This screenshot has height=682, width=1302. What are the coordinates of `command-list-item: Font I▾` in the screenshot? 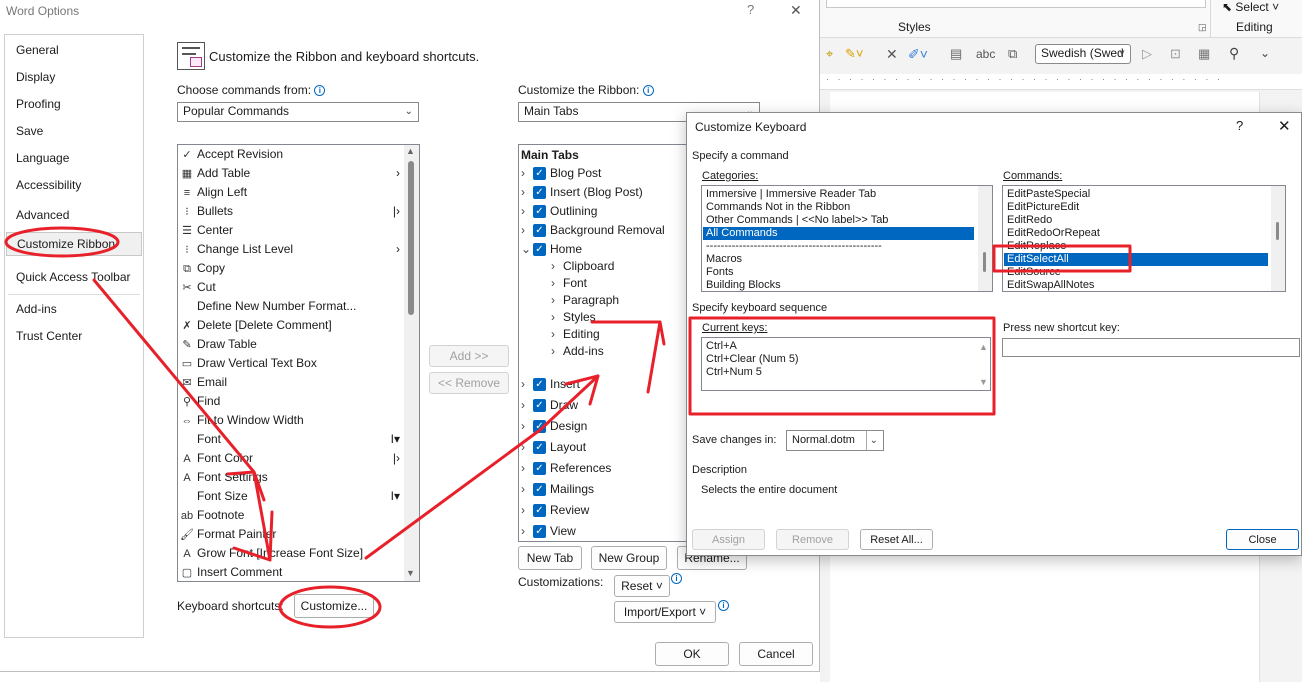 It's located at (291, 439).